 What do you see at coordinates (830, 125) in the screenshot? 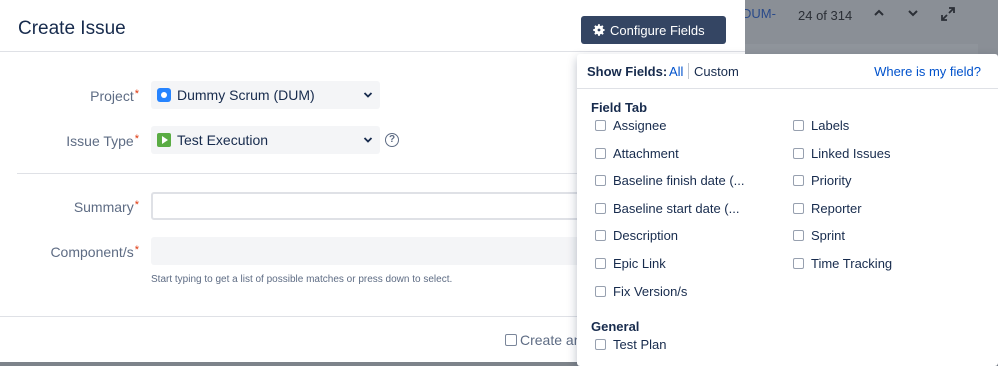
I see `field-label: Labels` at bounding box center [830, 125].